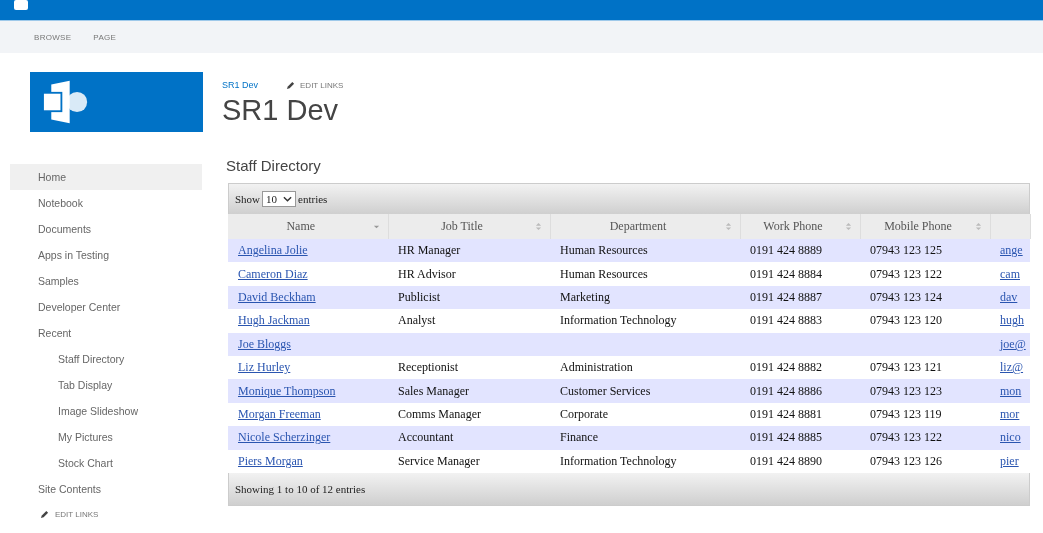 The image size is (1043, 533). Describe the element at coordinates (906, 390) in the screenshot. I see `table-cell: 07943 123 123` at that location.